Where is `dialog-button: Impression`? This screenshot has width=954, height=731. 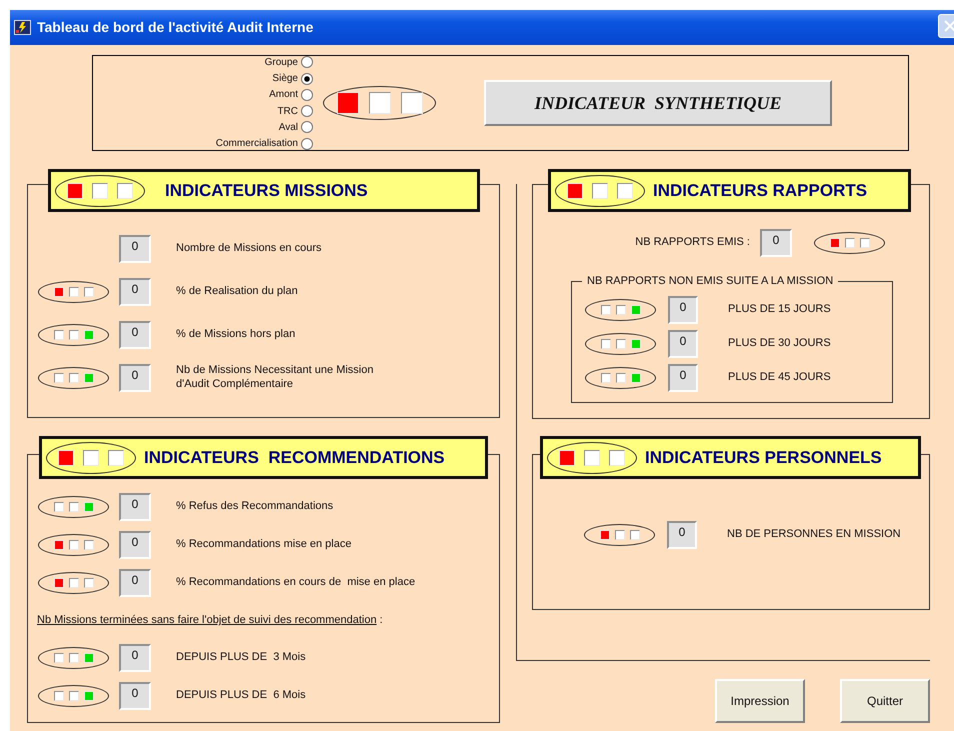 dialog-button: Impression is located at coordinates (760, 701).